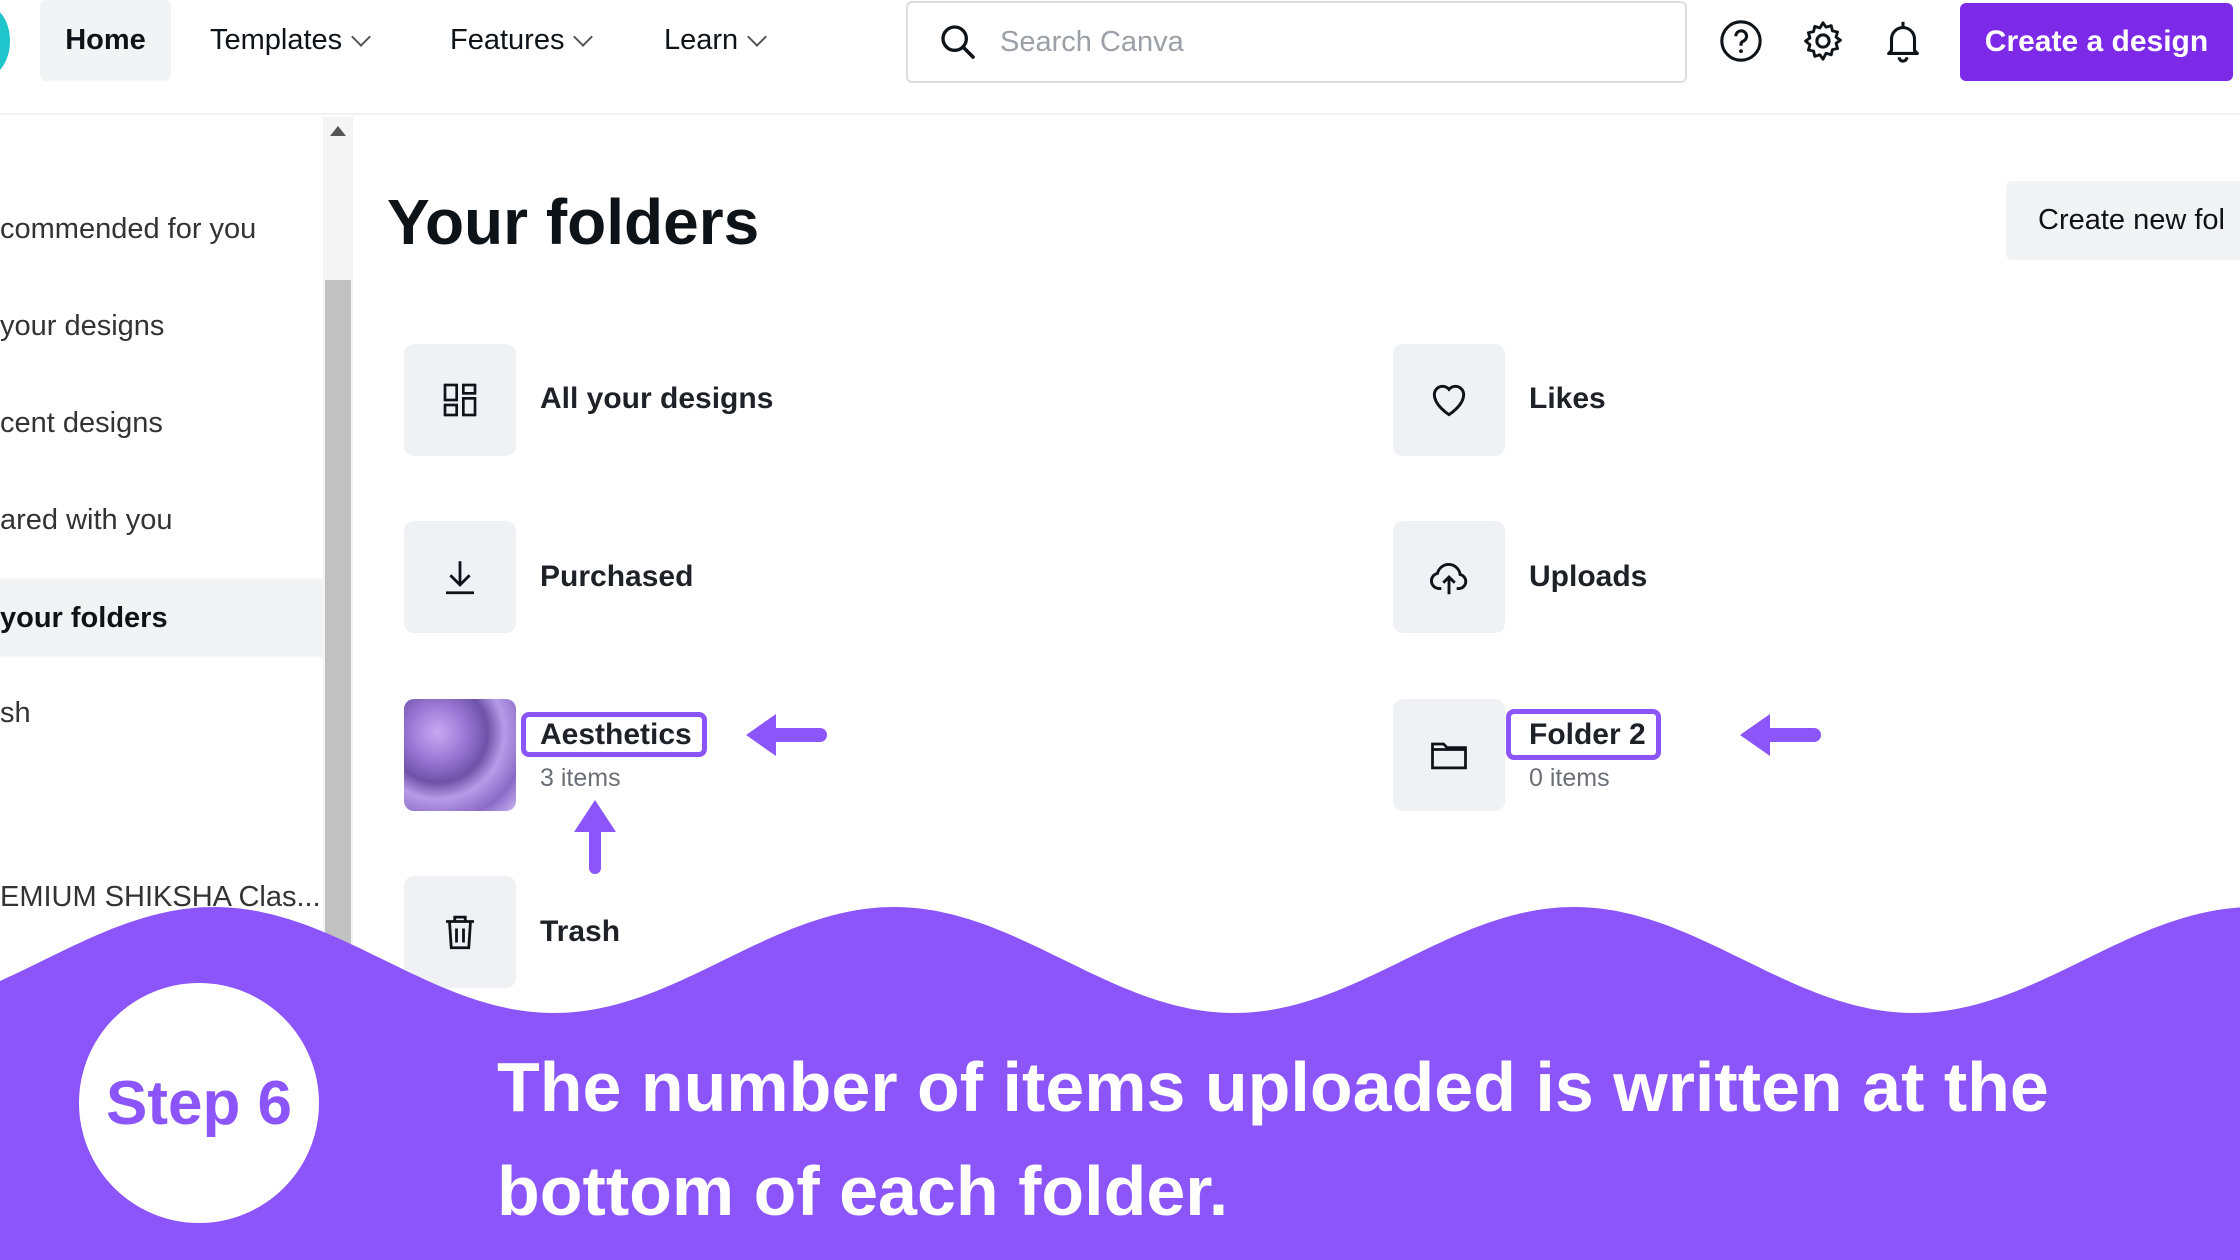  What do you see at coordinates (580, 932) in the screenshot?
I see `folder-label: Trash` at bounding box center [580, 932].